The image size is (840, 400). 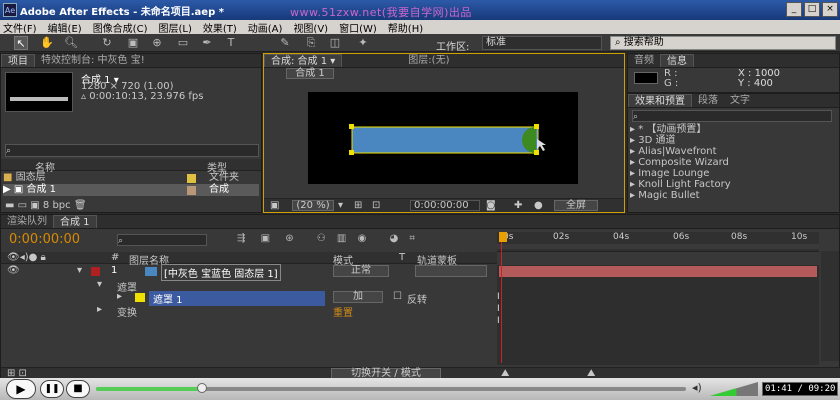 What do you see at coordinates (249, 272) in the screenshot?
I see `layer-row: 👁︎ ▾ 1 [中灰色 宝蓝色 固态层 1] 正常` at bounding box center [249, 272].